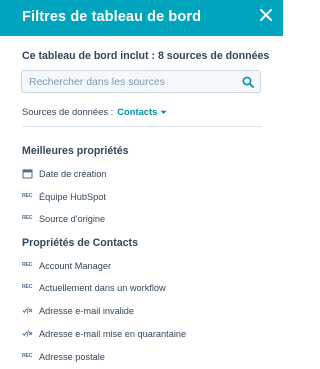 This screenshot has width=320, height=369. I want to click on calendar-icon, so click(27, 174).